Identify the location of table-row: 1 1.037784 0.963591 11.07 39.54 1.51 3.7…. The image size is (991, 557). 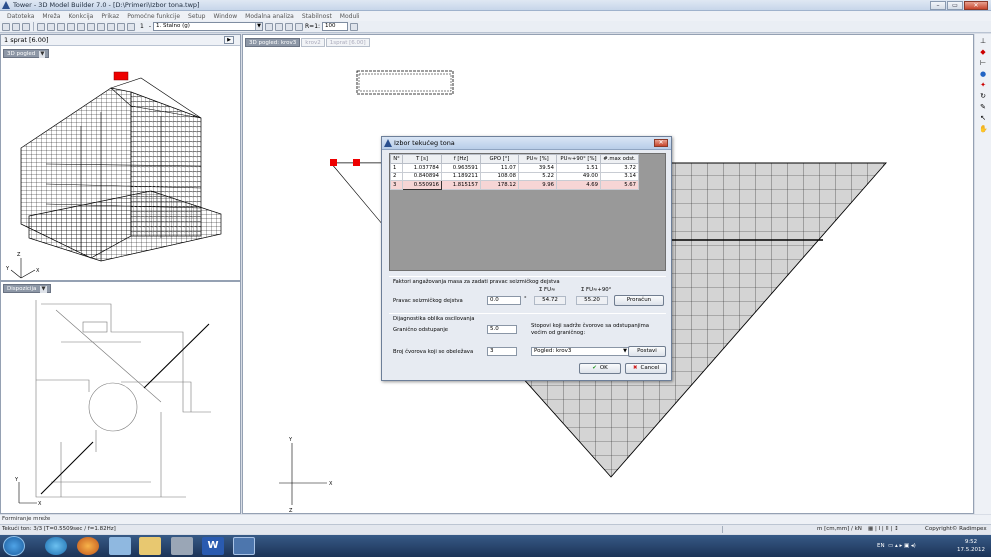
(514, 168).